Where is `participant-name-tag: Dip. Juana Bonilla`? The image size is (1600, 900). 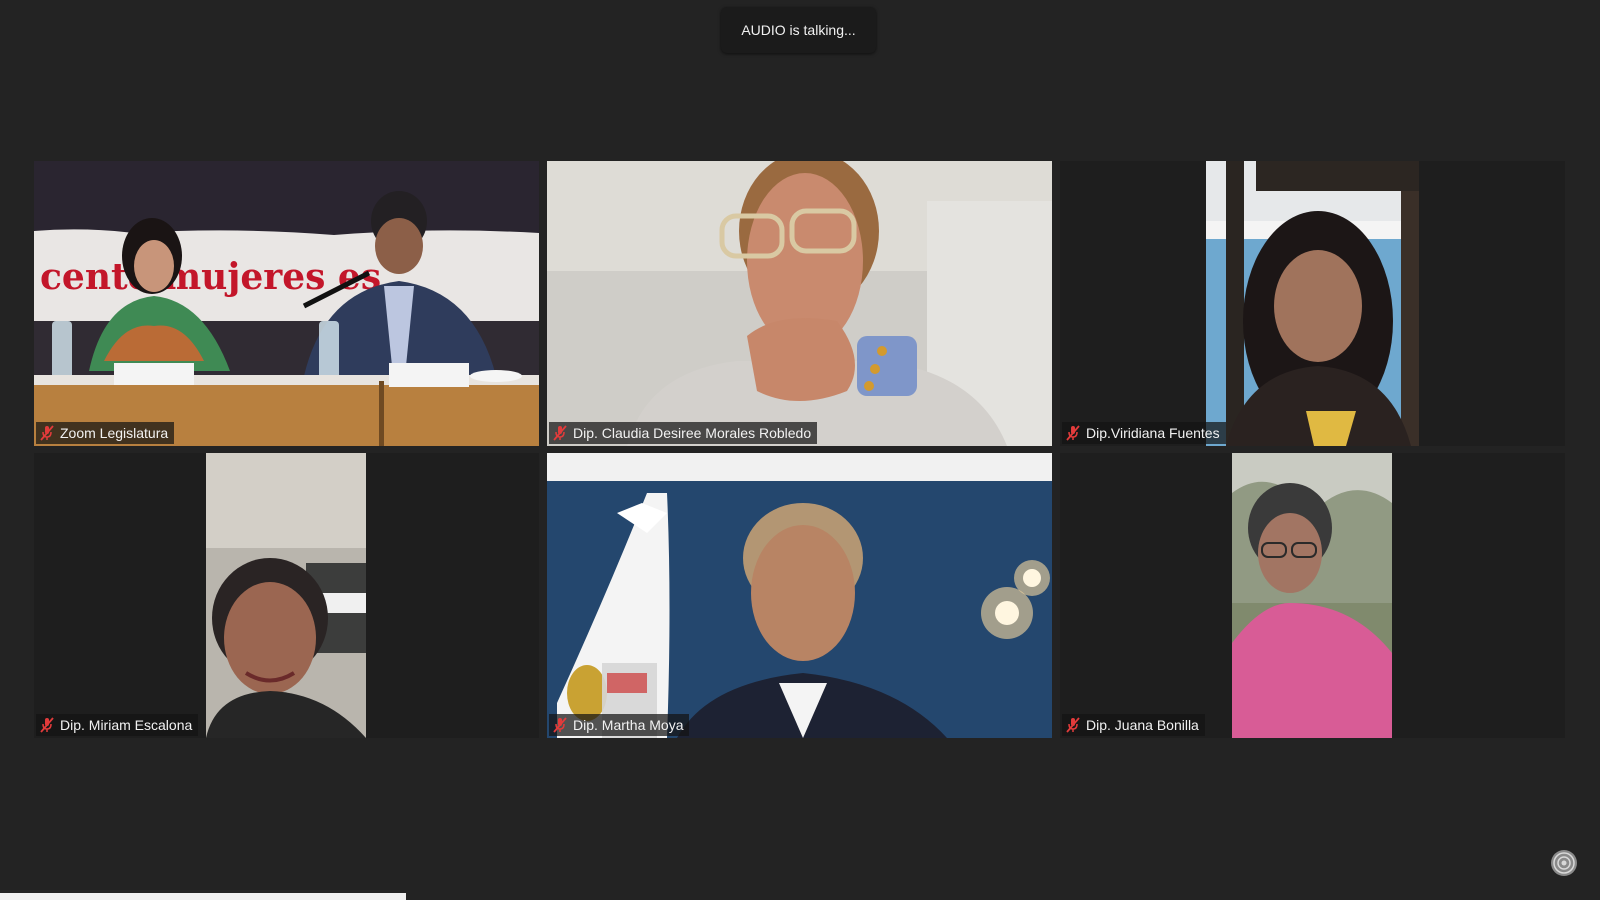
participant-name-tag: Dip. Juana Bonilla is located at coordinates (1133, 725).